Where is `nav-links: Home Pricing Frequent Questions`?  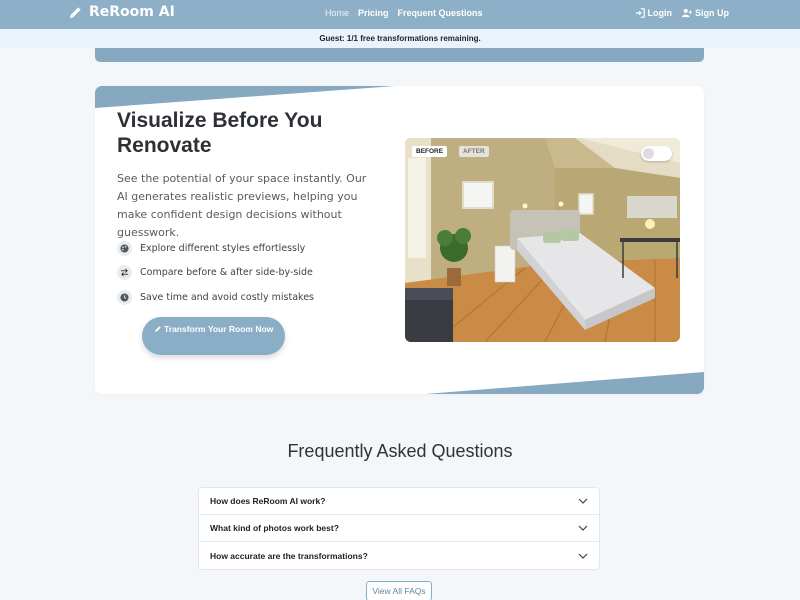
nav-links: Home Pricing Frequent Questions is located at coordinates (404, 13).